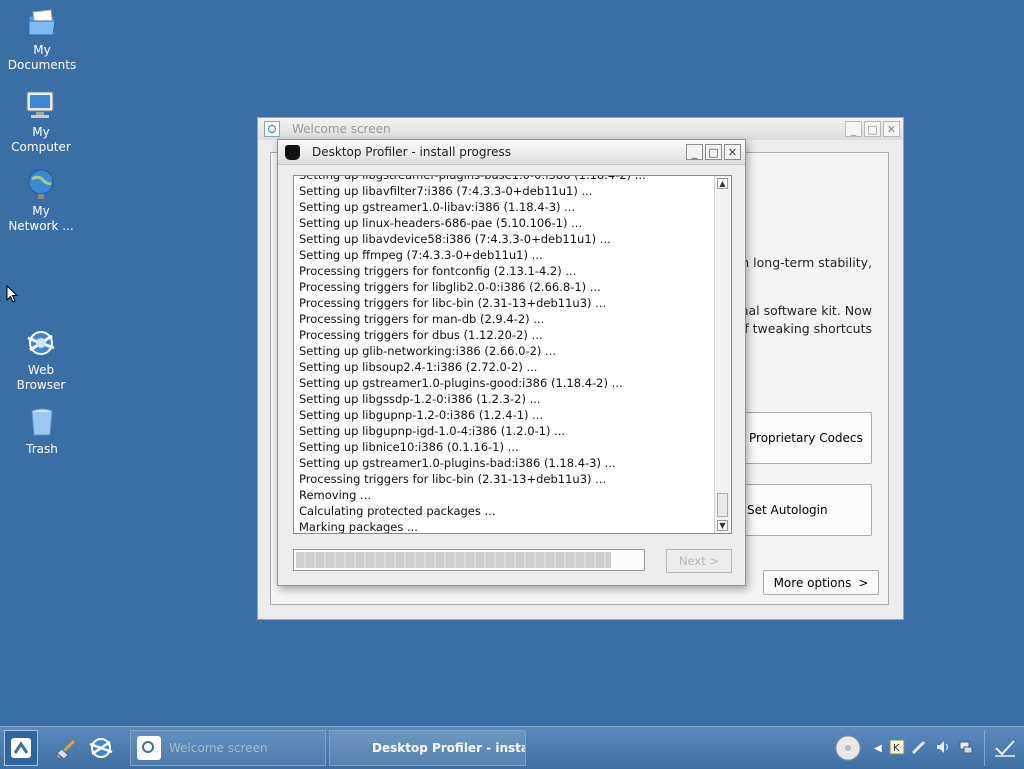 This screenshot has height=769, width=1024. What do you see at coordinates (341, 129) in the screenshot?
I see `welcome-window-title: Welcome screen` at bounding box center [341, 129].